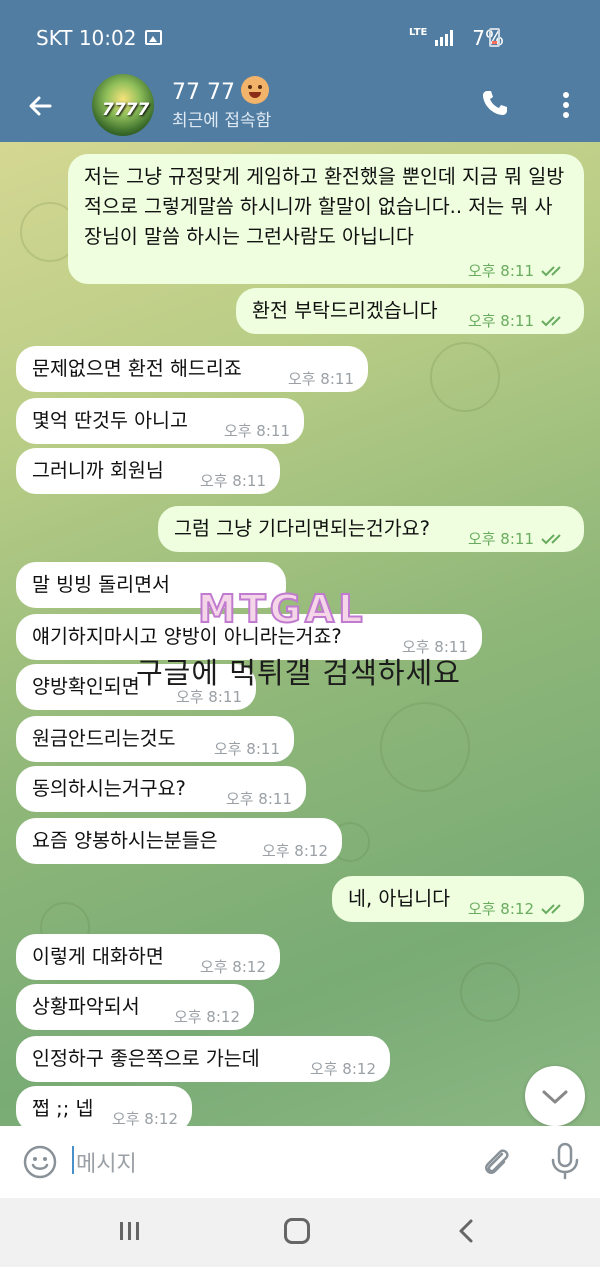 Image resolution: width=600 pixels, height=1267 pixels. What do you see at coordinates (262, 1162) in the screenshot?
I see `message-input: 메시지` at bounding box center [262, 1162].